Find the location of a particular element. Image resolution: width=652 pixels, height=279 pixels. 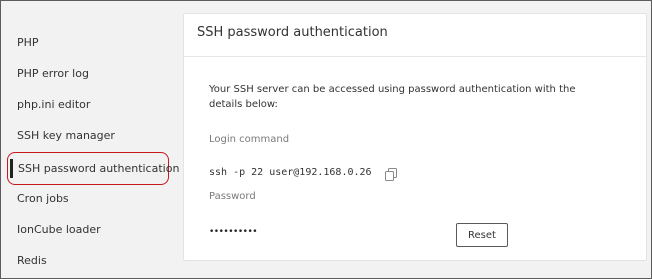

sidebar-item-ioncube-loader: IonCube loader is located at coordinates (59, 230).